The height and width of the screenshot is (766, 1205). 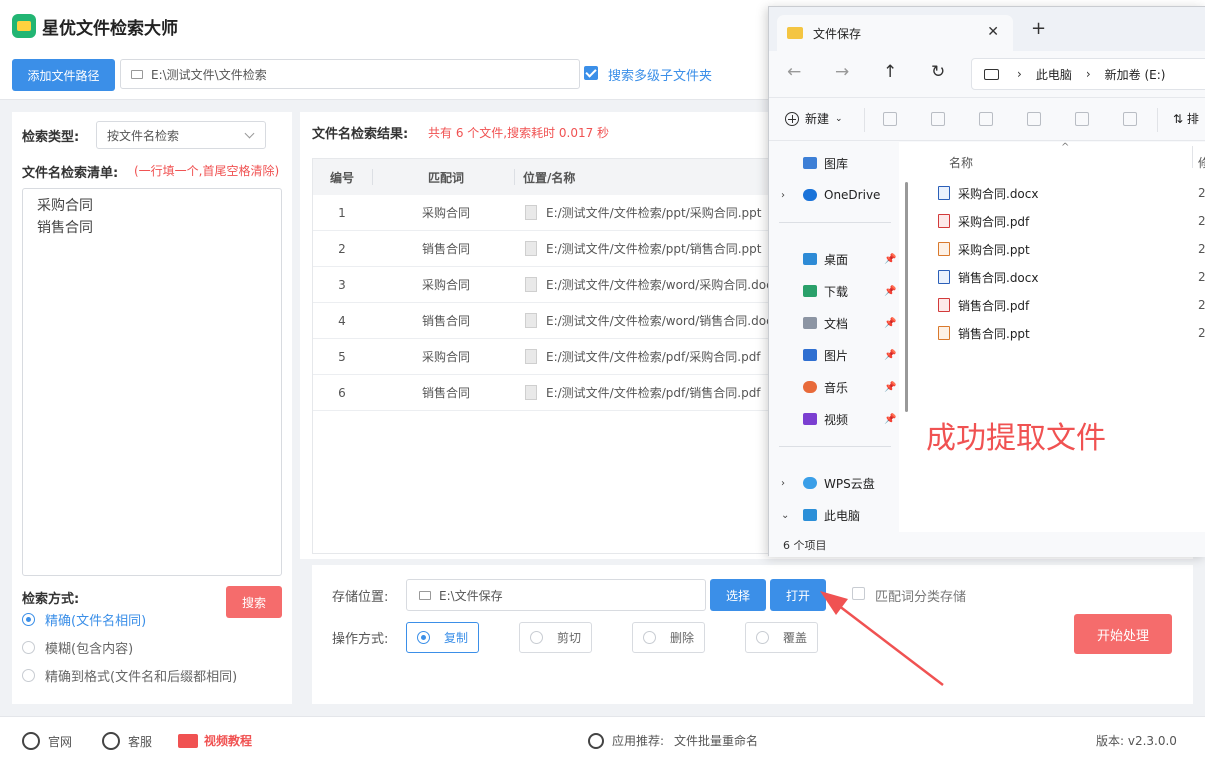 I want to click on new-button: 新建 ⌄, so click(x=814, y=118).